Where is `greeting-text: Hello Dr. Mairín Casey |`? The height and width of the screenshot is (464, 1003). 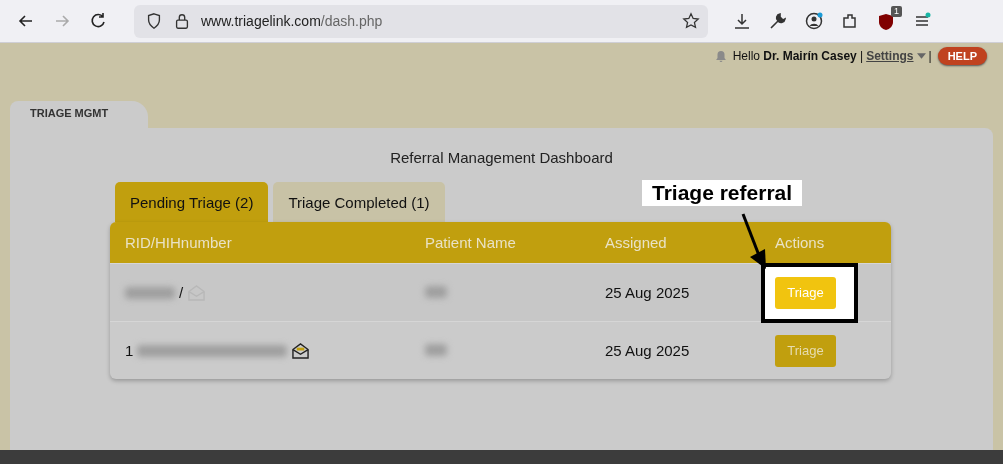 greeting-text: Hello Dr. Mairín Casey | is located at coordinates (798, 56).